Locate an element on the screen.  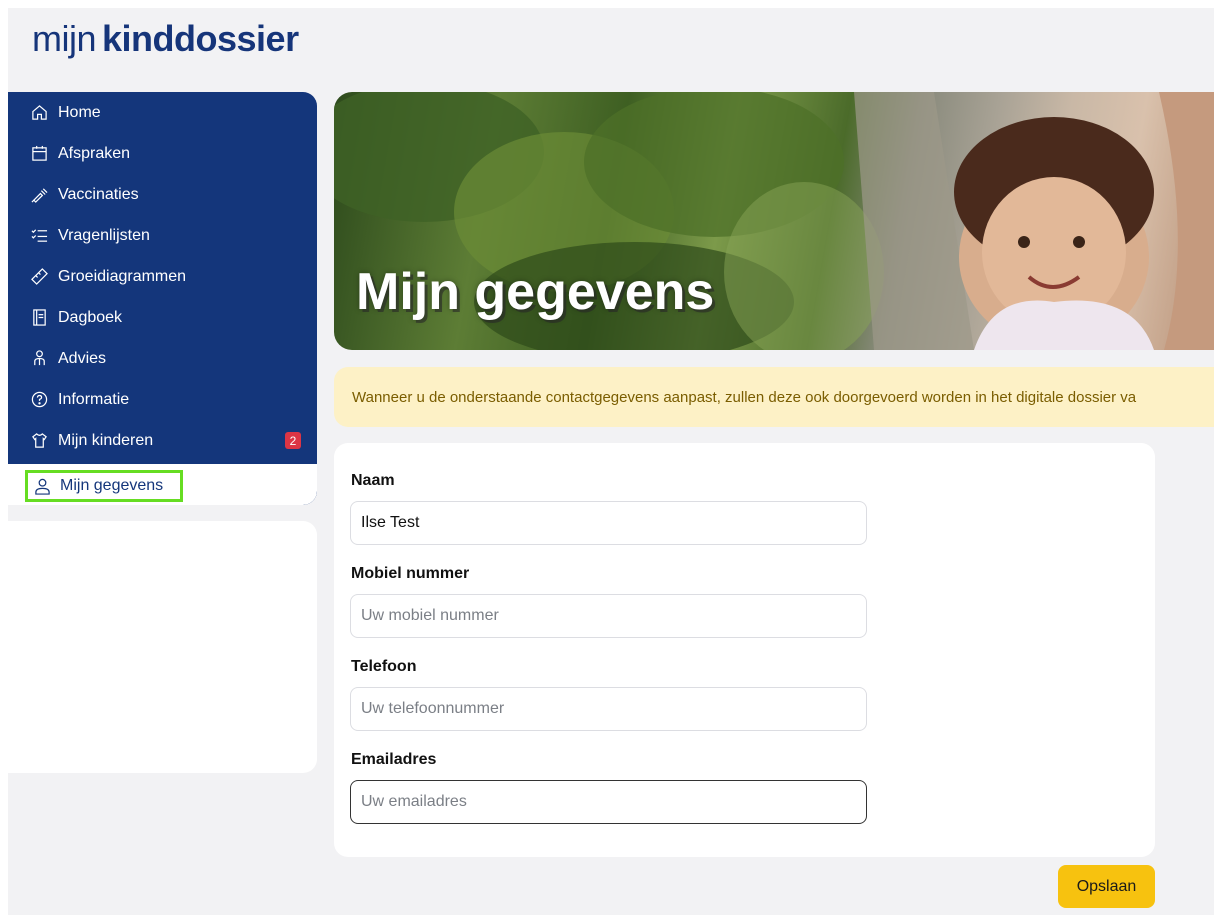
mobile-field is located at coordinates (608, 616).